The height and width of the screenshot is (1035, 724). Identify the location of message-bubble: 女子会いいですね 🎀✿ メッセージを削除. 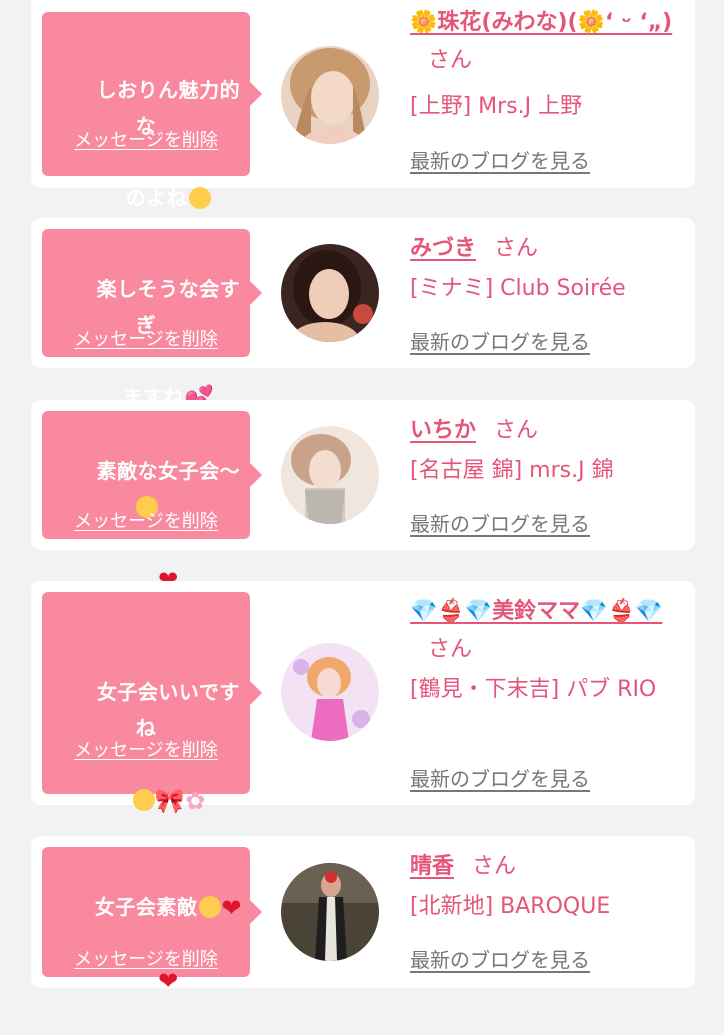
(152, 703).